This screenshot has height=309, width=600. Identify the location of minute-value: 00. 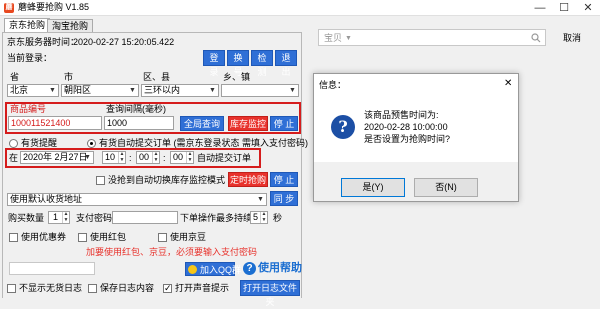
(144, 157).